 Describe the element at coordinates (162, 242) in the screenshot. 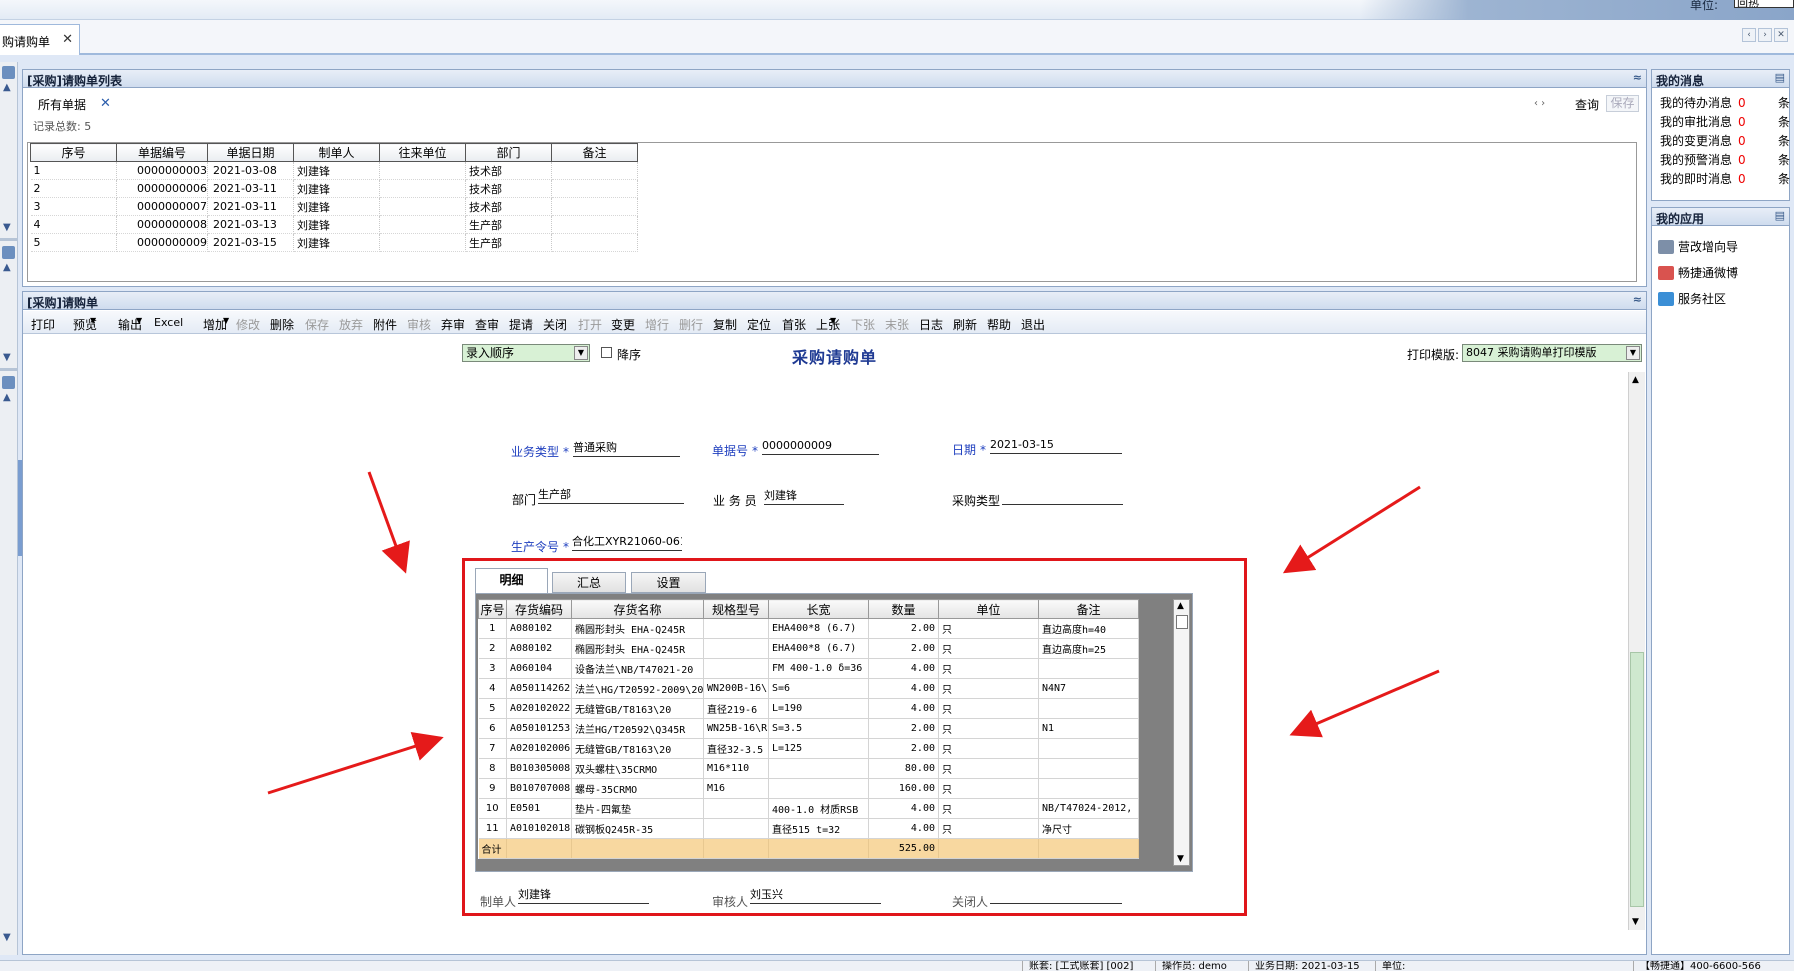

I see `table-cell: 0000000009` at that location.